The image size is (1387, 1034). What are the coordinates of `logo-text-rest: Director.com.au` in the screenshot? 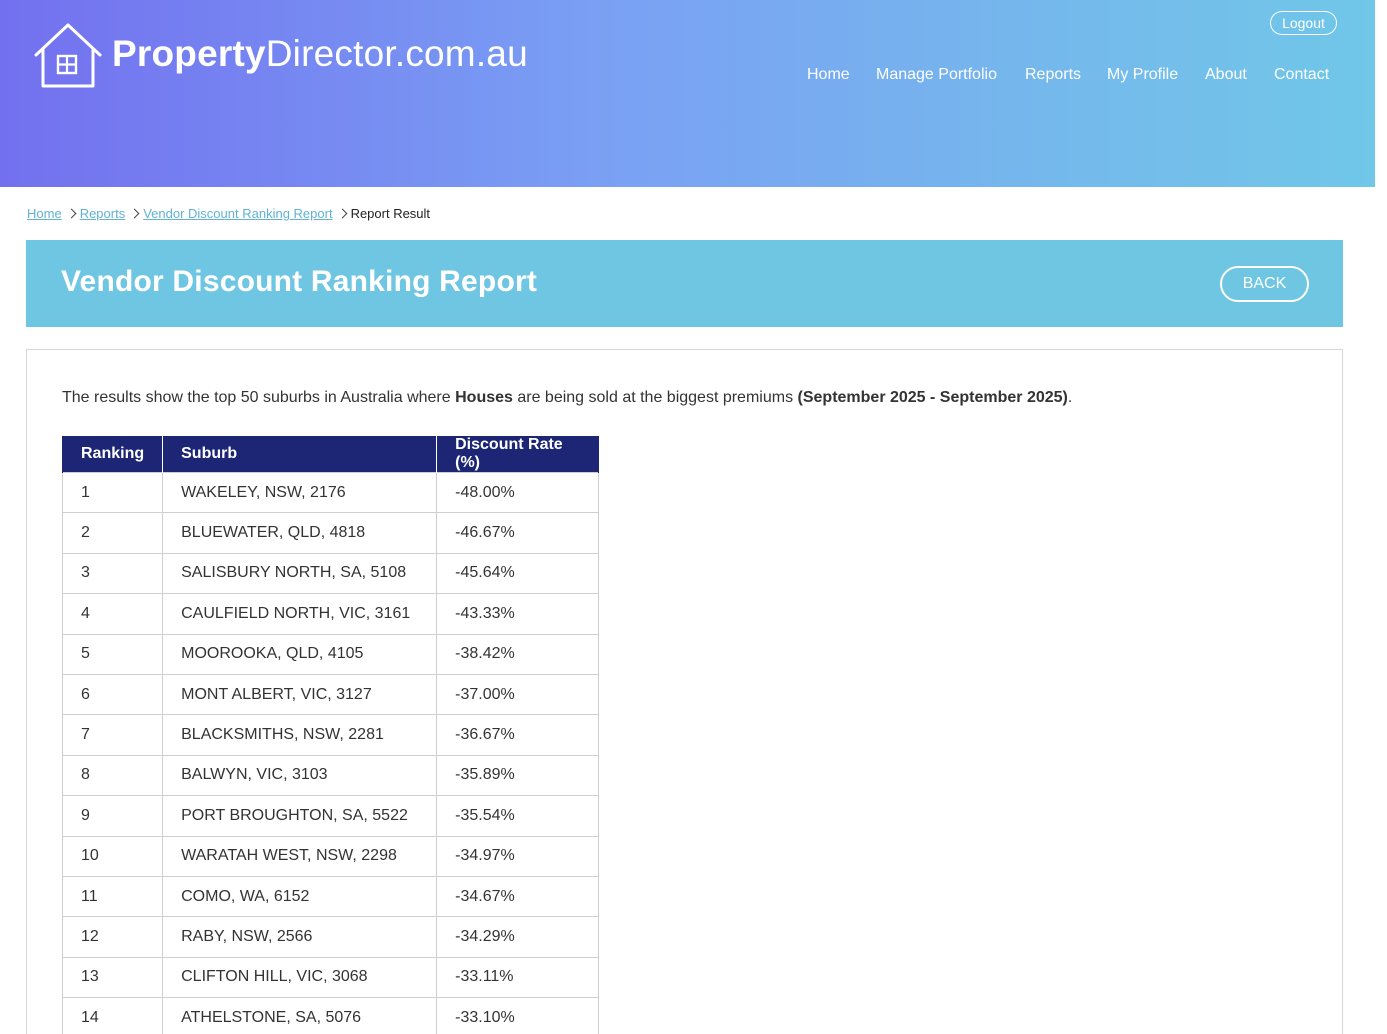 It's located at (396, 53).